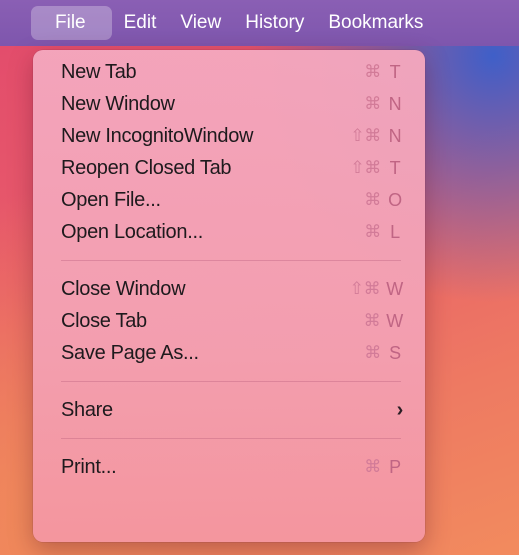 The height and width of the screenshot is (555, 519). Describe the element at coordinates (383, 232) in the screenshot. I see `shortcut: ⌘ L` at that location.